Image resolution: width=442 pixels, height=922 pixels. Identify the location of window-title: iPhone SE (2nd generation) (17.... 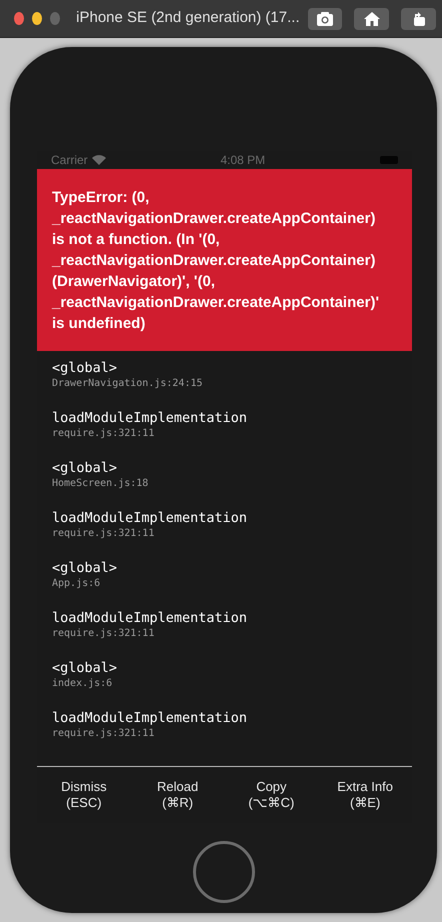
(188, 18).